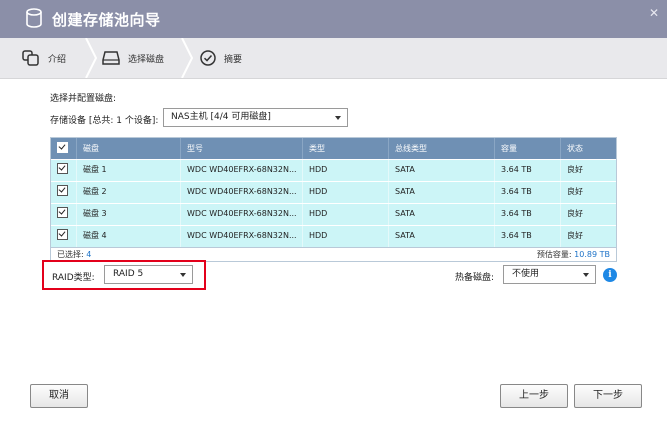  What do you see at coordinates (588, 148) in the screenshot?
I see `header-status: 状态` at bounding box center [588, 148].